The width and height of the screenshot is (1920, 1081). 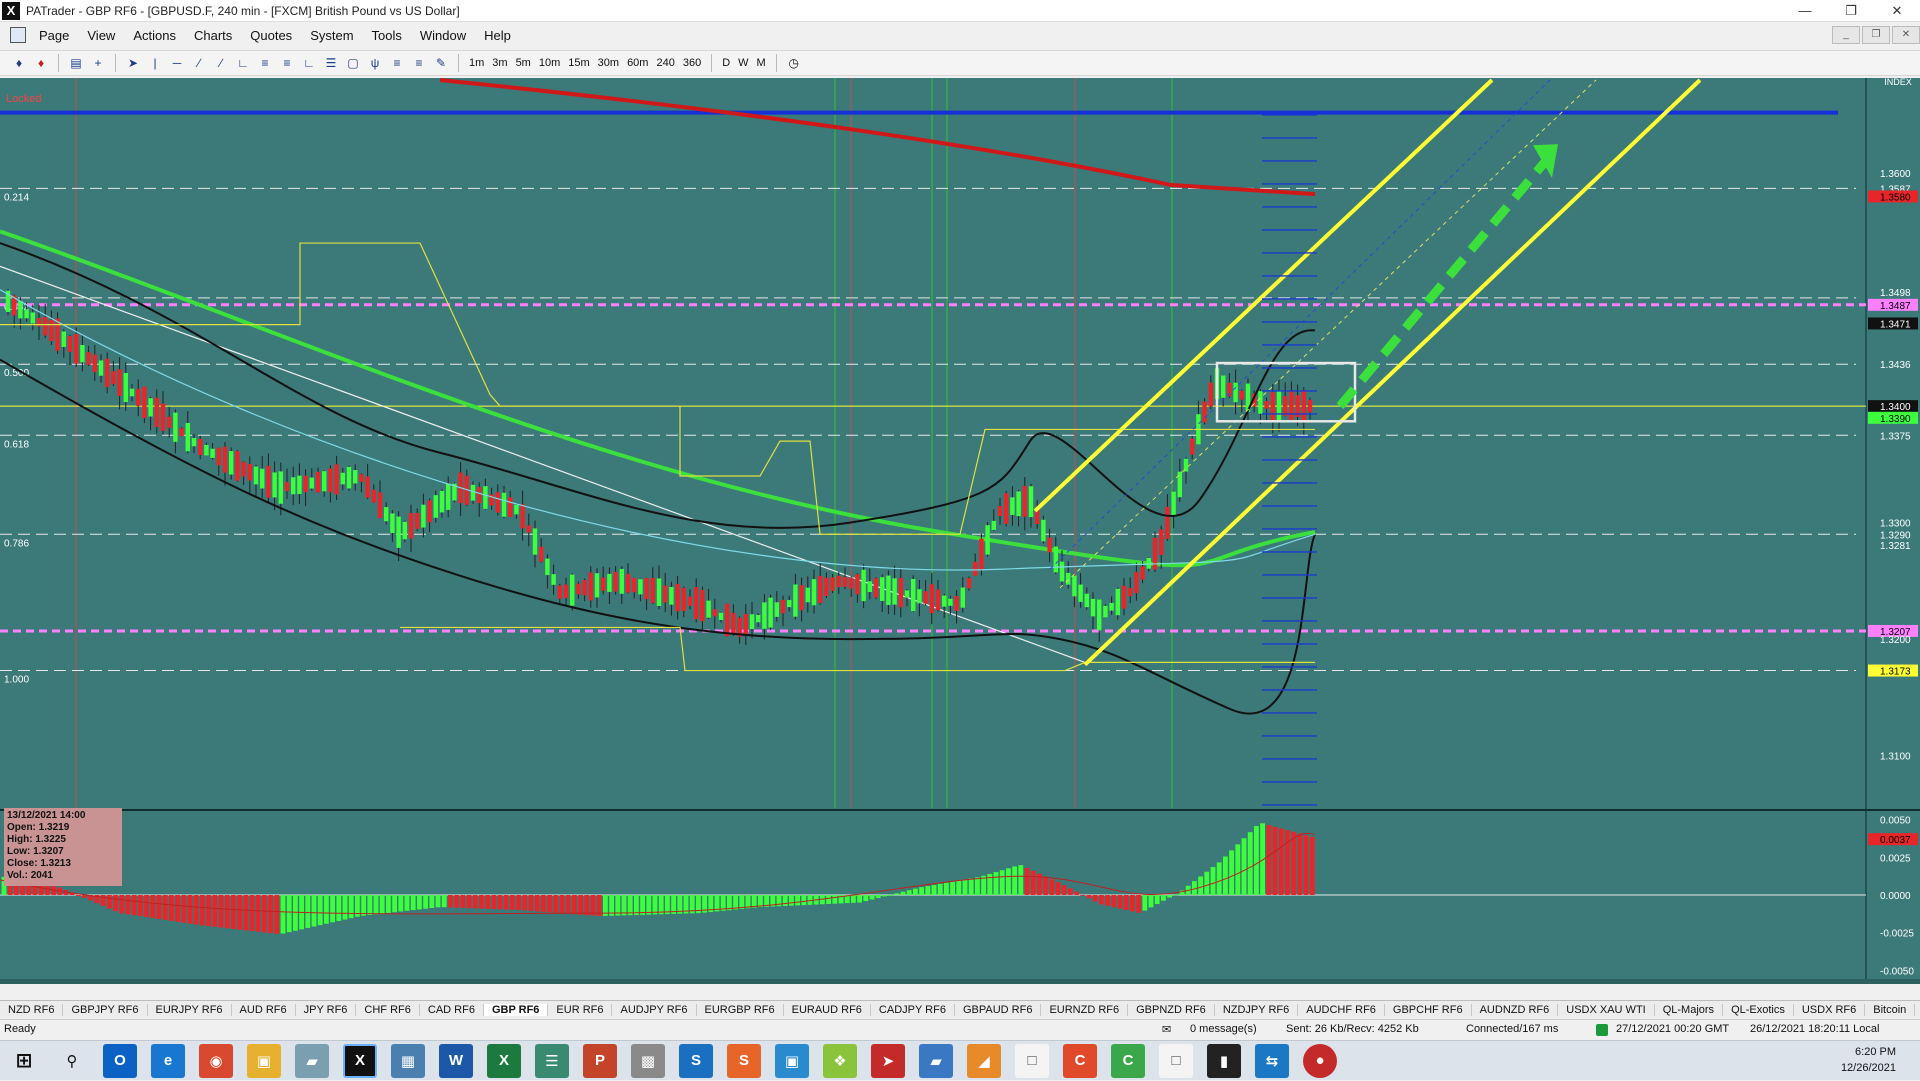 What do you see at coordinates (18, 35) in the screenshot?
I see `page-icon` at bounding box center [18, 35].